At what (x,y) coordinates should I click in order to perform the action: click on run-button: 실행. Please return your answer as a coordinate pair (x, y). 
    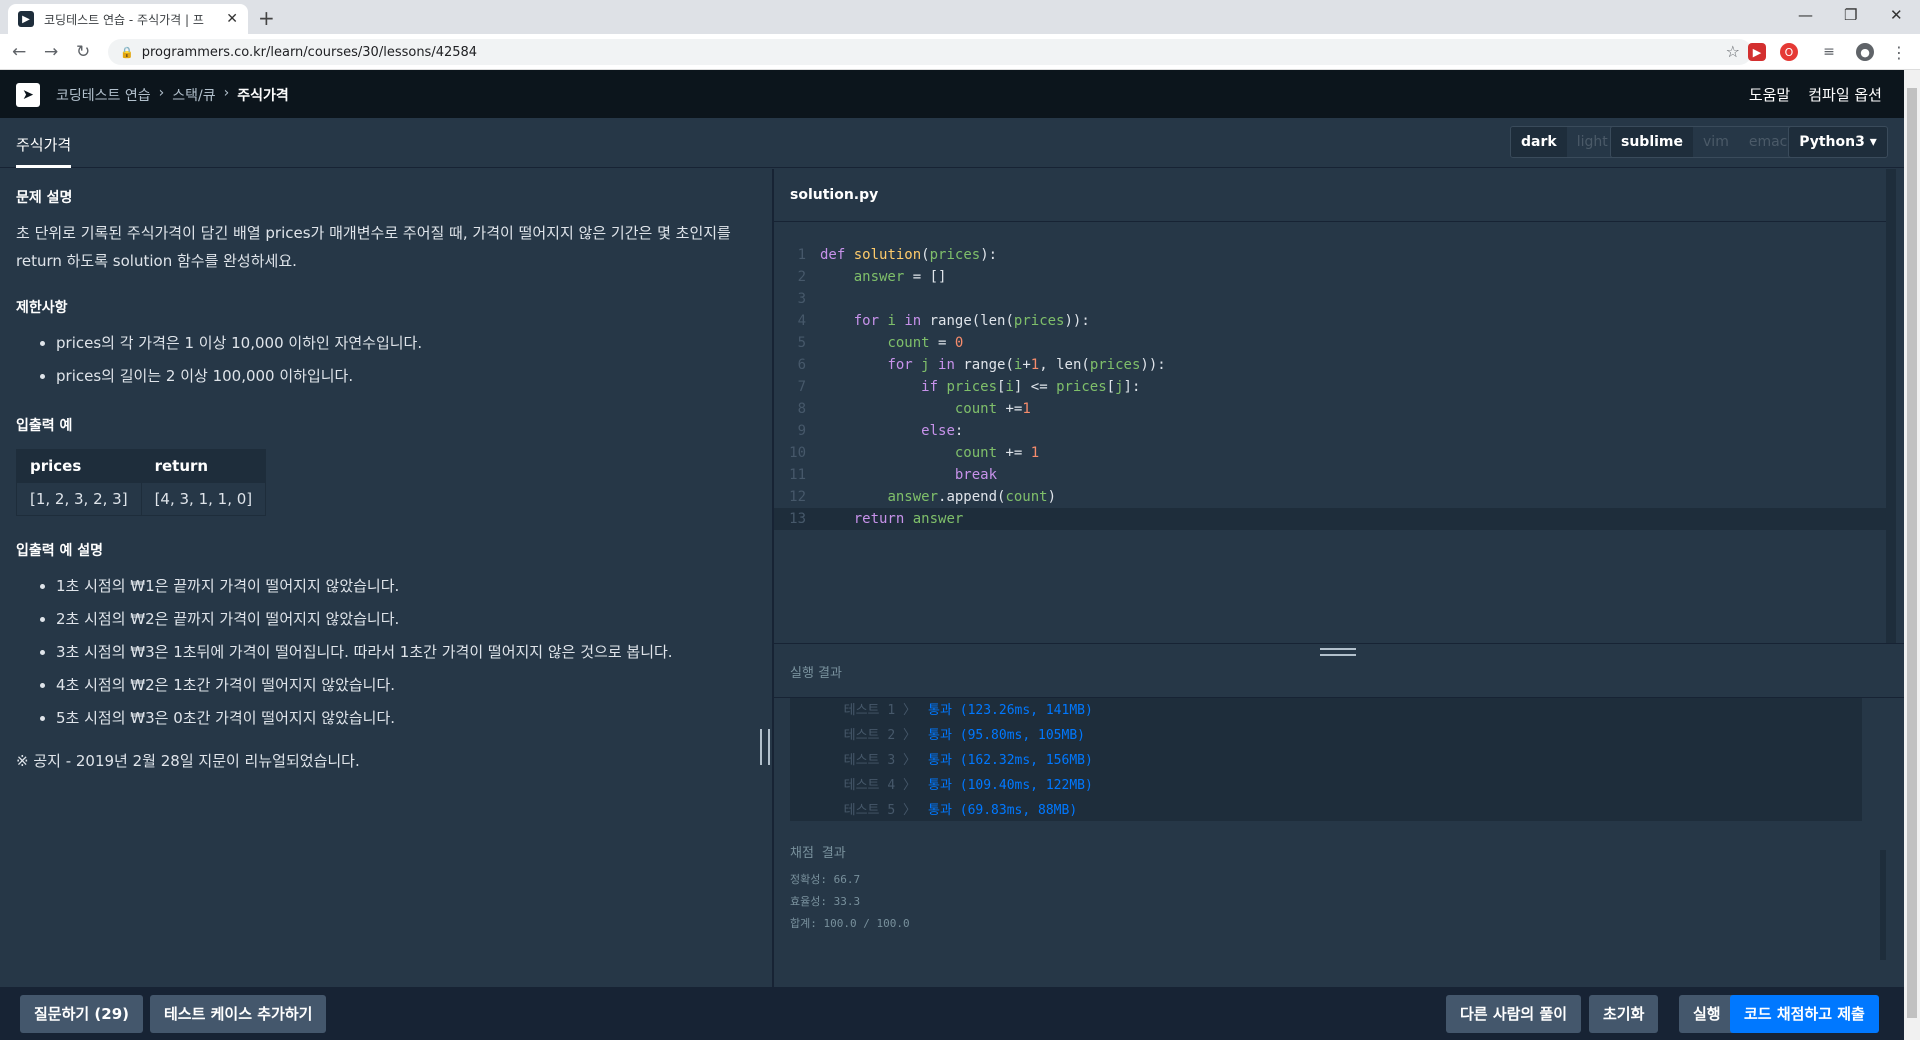
    Looking at the image, I should click on (1707, 1014).